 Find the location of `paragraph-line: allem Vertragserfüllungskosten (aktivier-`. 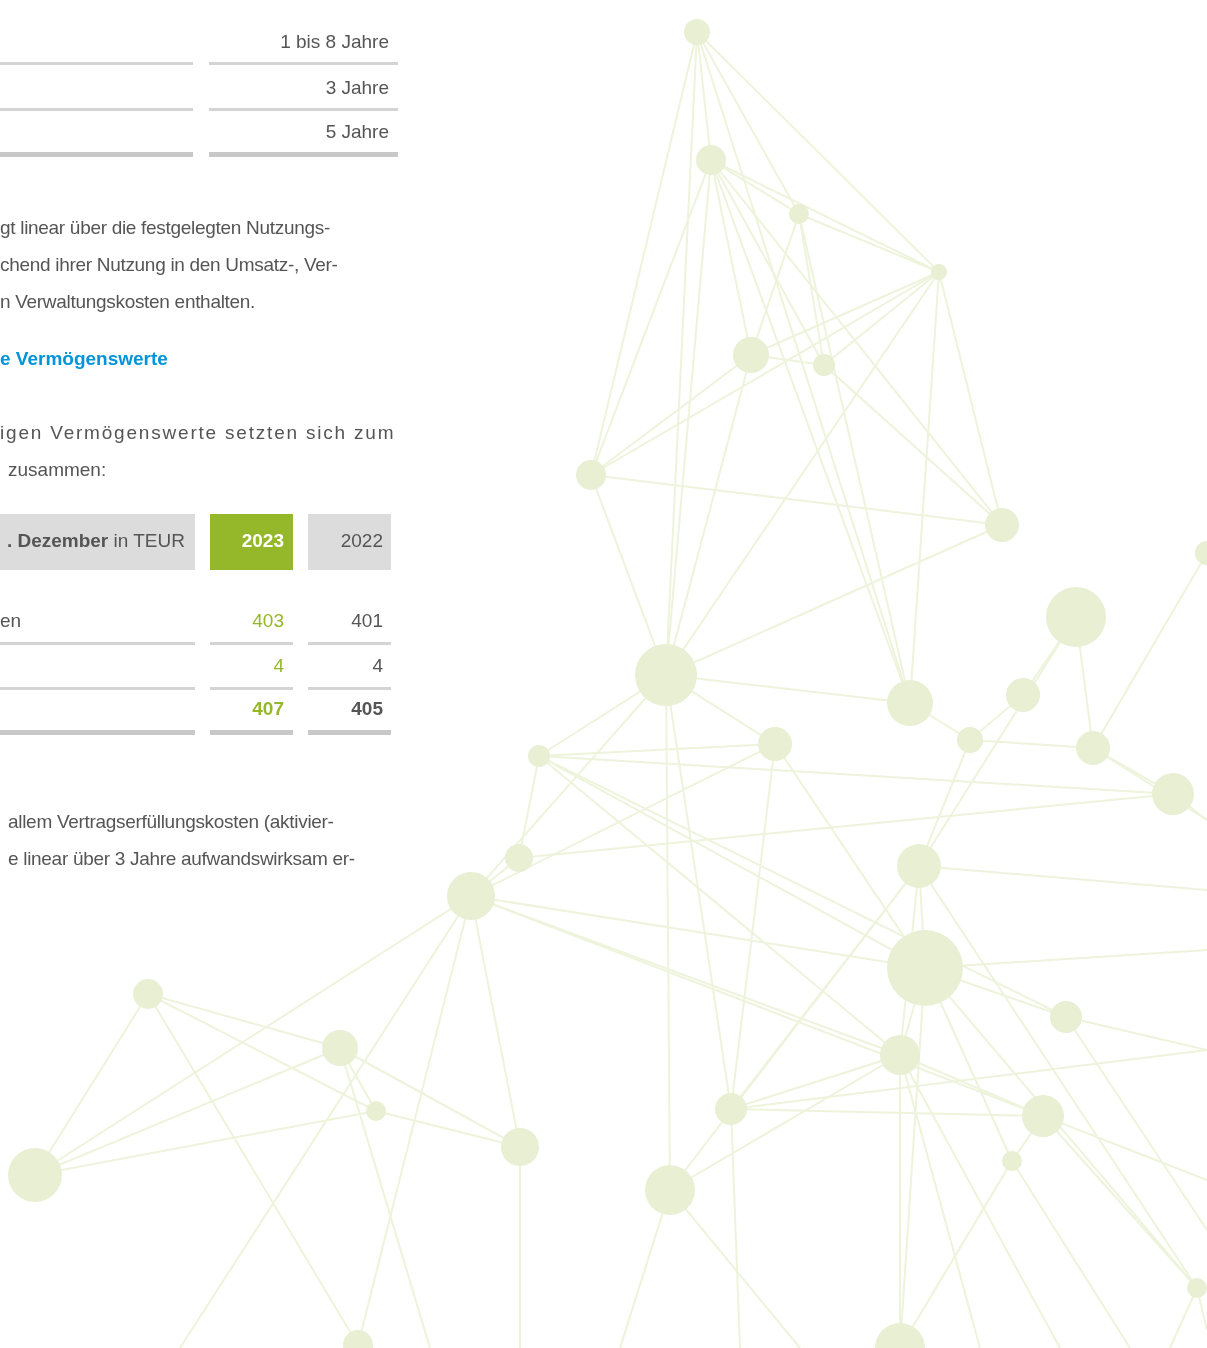

paragraph-line: allem Vertragserfüllungskosten (aktivier- is located at coordinates (171, 821).